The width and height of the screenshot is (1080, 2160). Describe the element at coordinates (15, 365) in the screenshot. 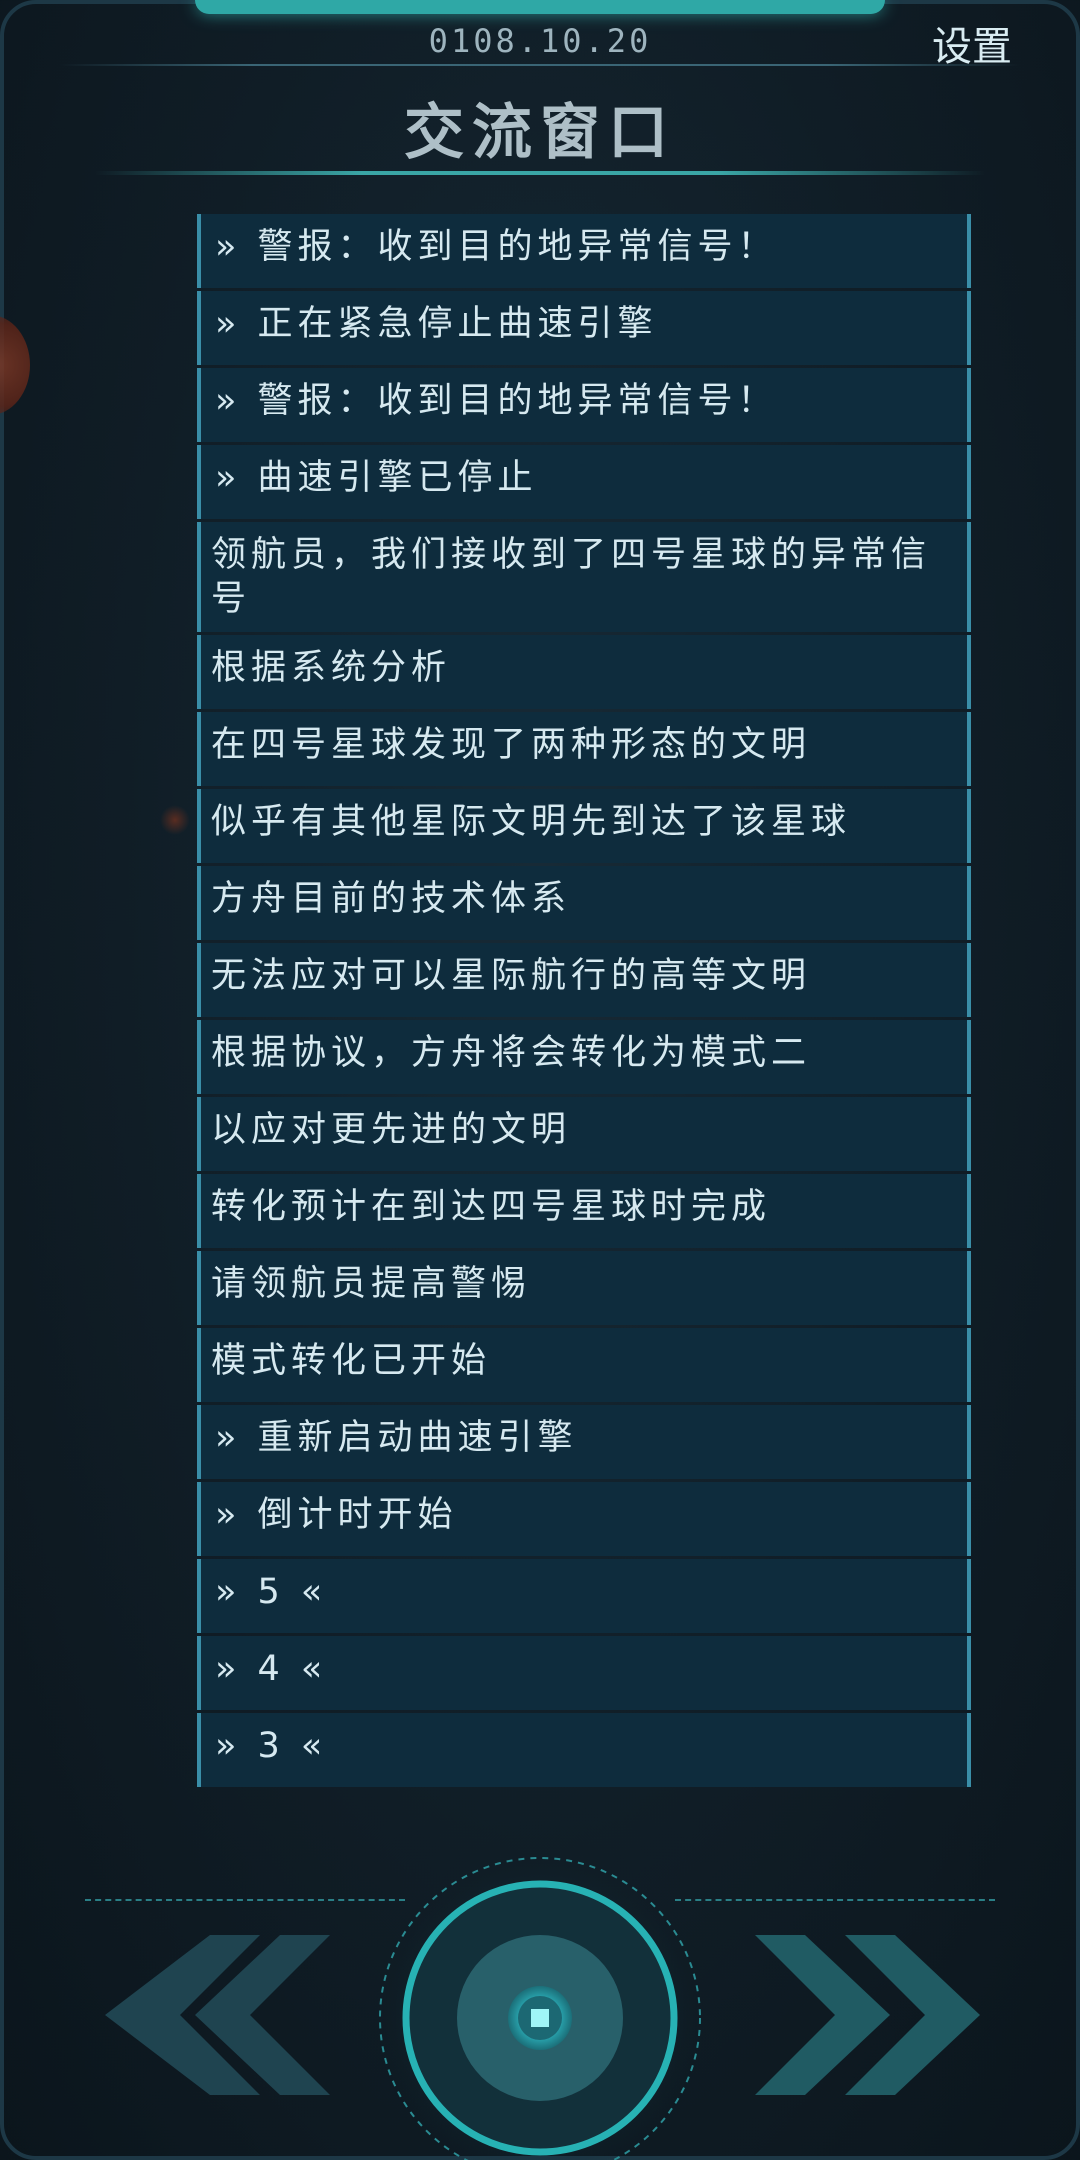

I see `planet-decoration` at that location.